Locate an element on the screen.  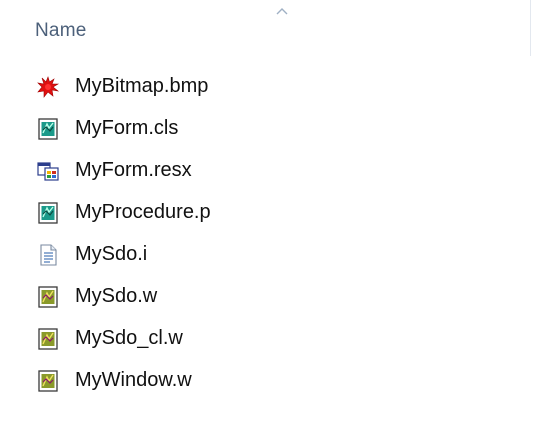
column-header-bar: Name is located at coordinates (267, 29).